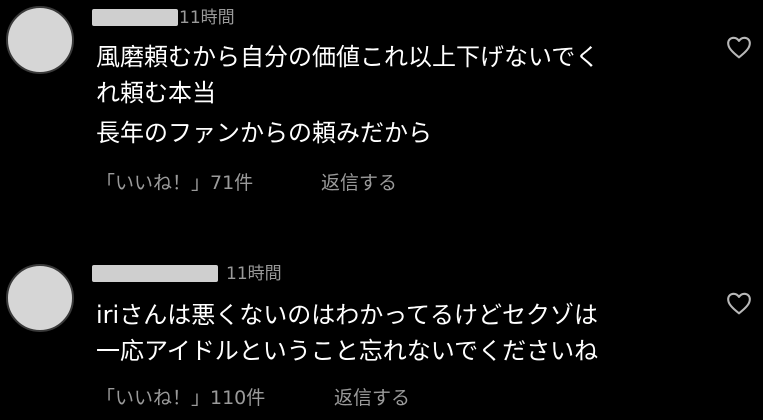 The height and width of the screenshot is (420, 763). What do you see at coordinates (174, 183) in the screenshot?
I see `like-count: 「いいね！」71件` at bounding box center [174, 183].